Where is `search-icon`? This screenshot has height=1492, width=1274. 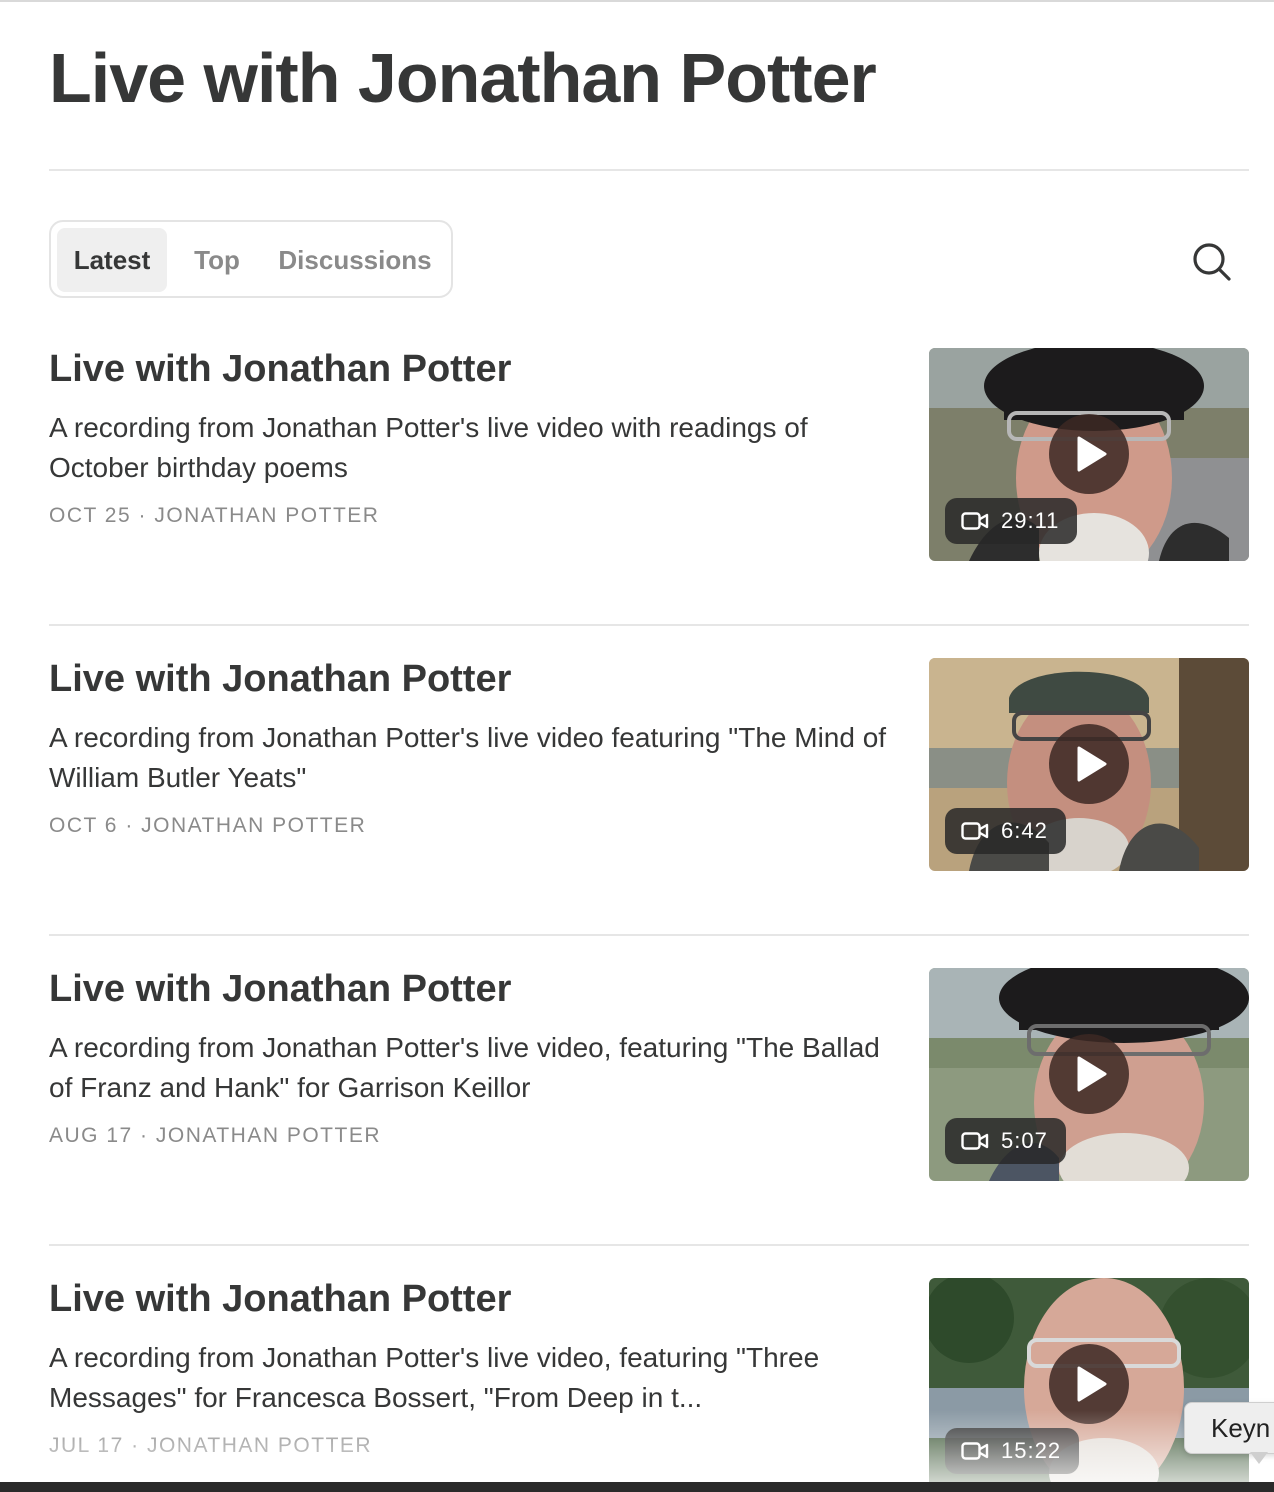
search-icon is located at coordinates (1212, 262).